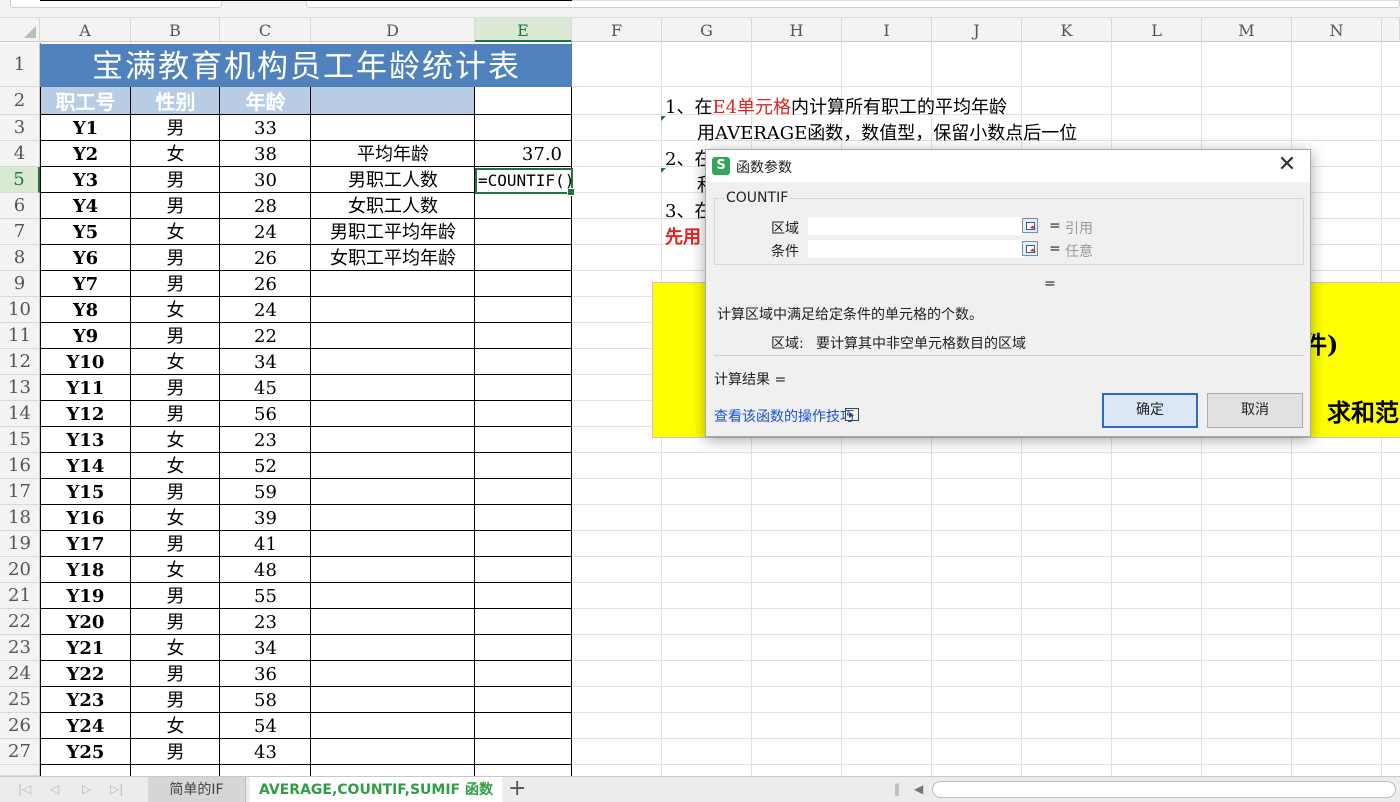 The height and width of the screenshot is (802, 1400). What do you see at coordinates (20, 674) in the screenshot?
I see `row-header-24: 24` at bounding box center [20, 674].